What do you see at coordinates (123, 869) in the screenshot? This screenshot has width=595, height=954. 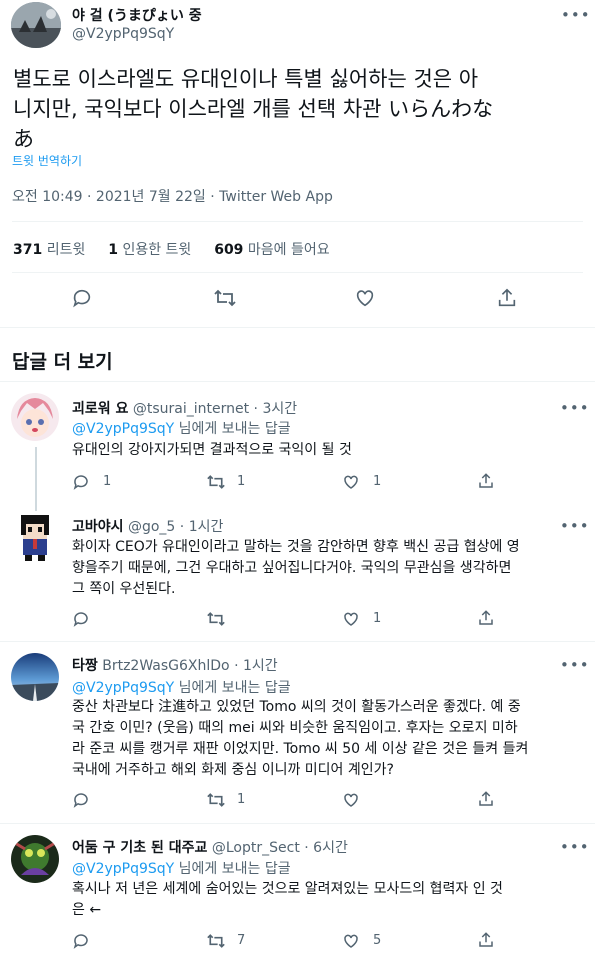 I see `reply4-mention-link: @V2ypPq9SqY` at bounding box center [123, 869].